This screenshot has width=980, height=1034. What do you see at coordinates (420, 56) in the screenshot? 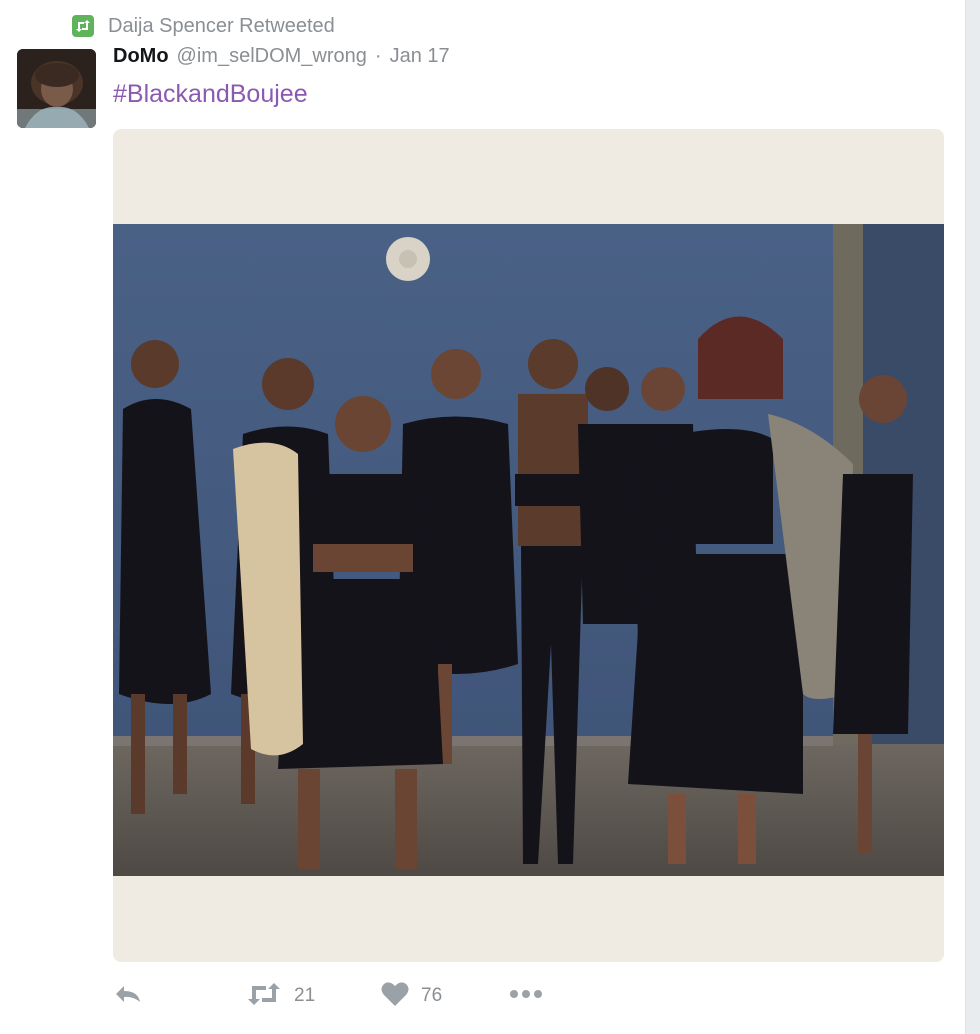
I see `tweet-date: Jan 17` at bounding box center [420, 56].